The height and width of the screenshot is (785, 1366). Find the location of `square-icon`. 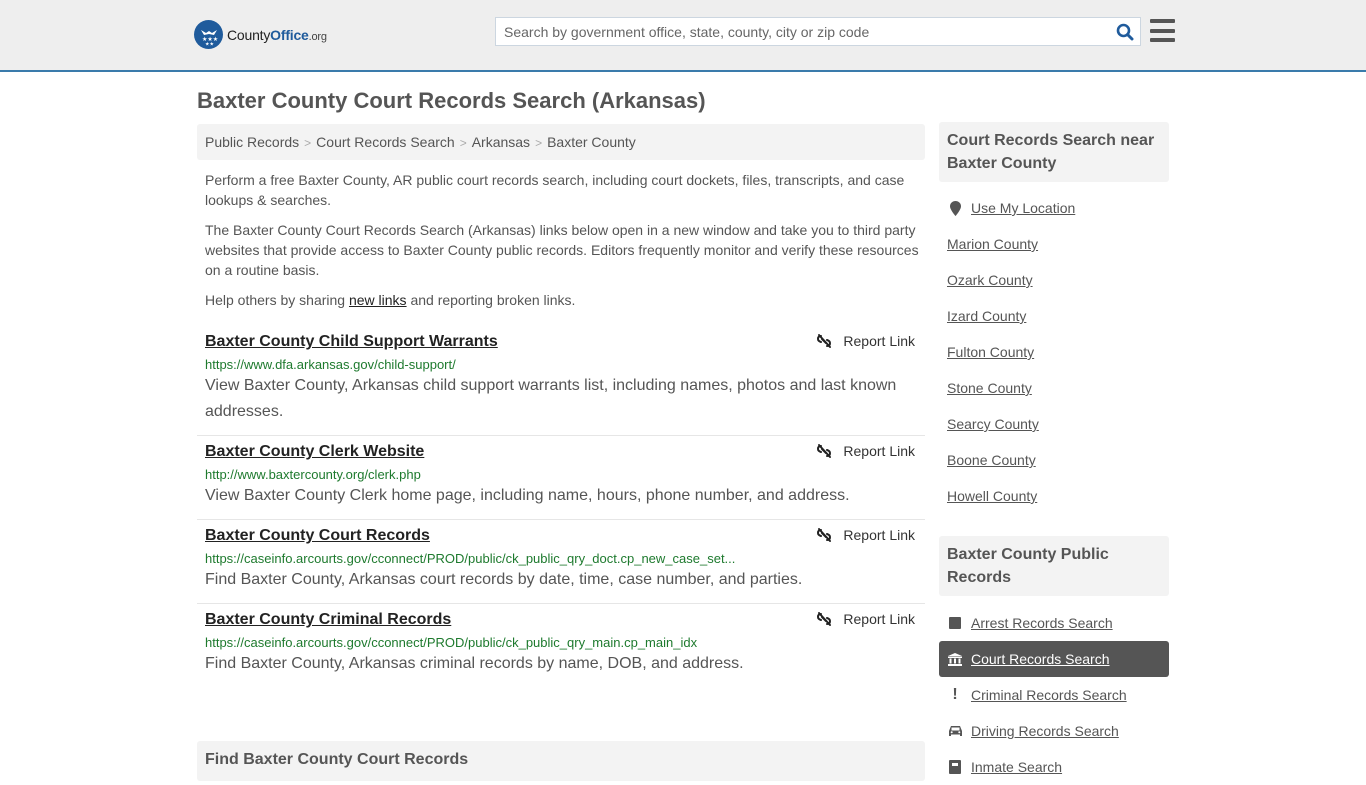

square-icon is located at coordinates (955, 623).